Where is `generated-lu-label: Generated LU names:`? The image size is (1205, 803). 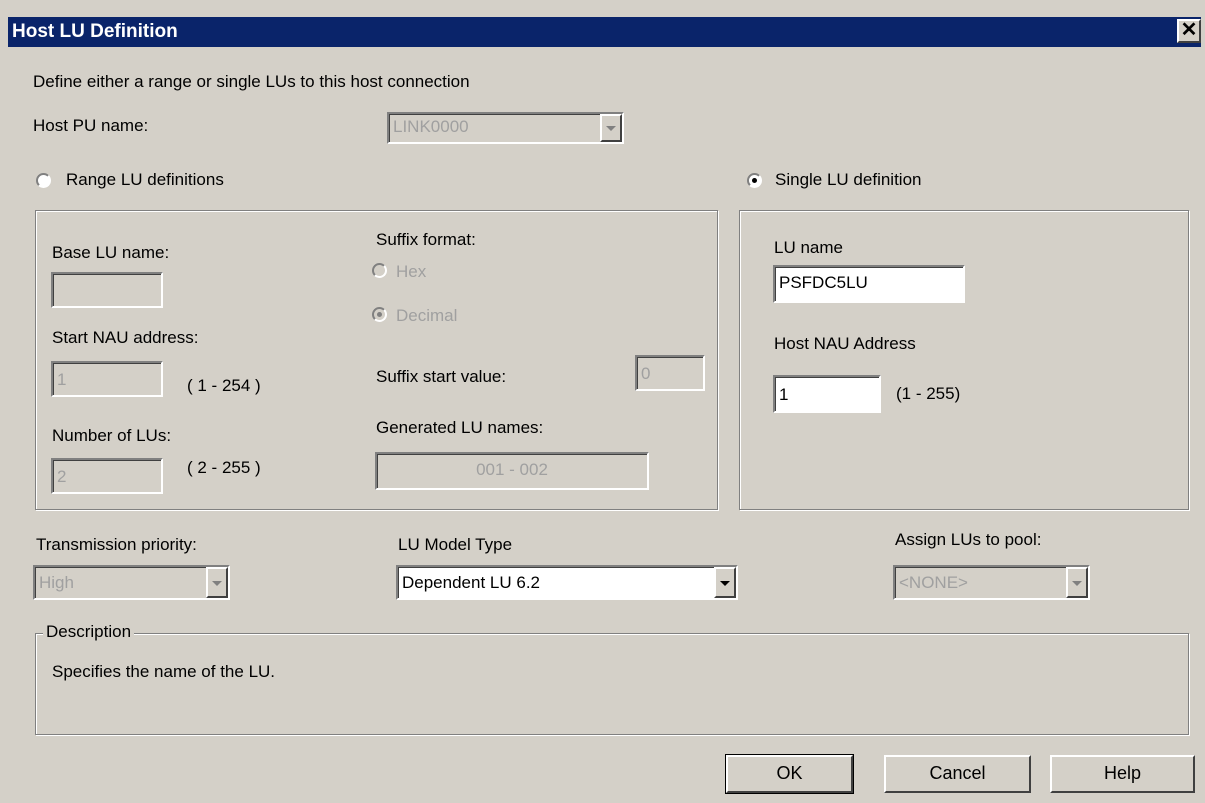 generated-lu-label: Generated LU names: is located at coordinates (460, 427).